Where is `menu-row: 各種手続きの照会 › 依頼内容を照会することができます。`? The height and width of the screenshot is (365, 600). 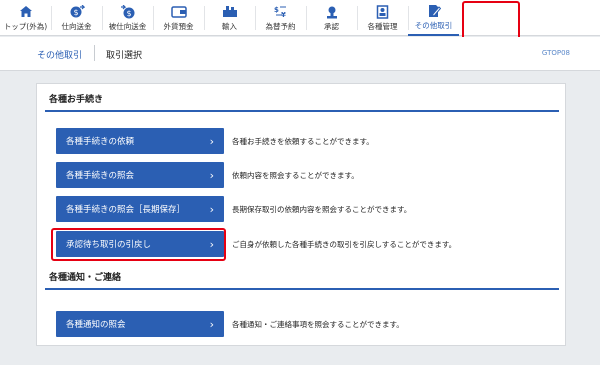
menu-row: 各種手続きの照会 › 依頼内容を照会することができます。 is located at coordinates (207, 175).